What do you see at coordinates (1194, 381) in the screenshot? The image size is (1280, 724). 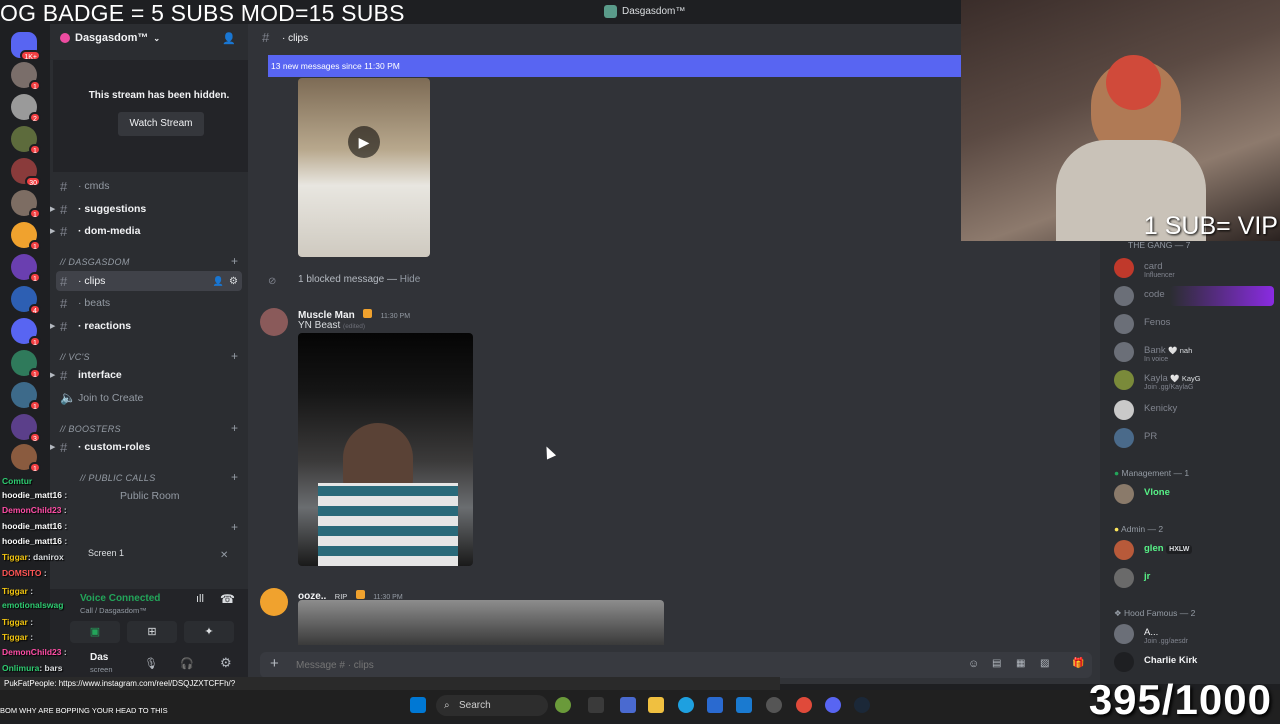 I see `member-item: Kayla 🤍 KayG Join .gg/KaylaG` at bounding box center [1194, 381].